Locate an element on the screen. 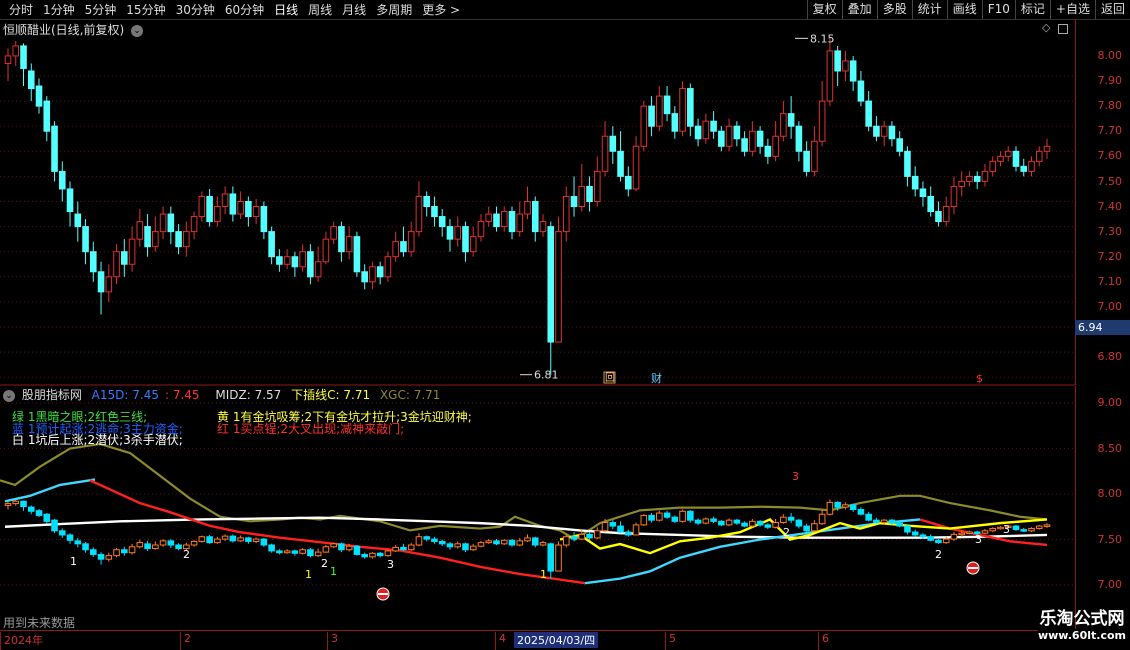 The image size is (1130, 650). period-tab: 60分钟 is located at coordinates (244, 10).